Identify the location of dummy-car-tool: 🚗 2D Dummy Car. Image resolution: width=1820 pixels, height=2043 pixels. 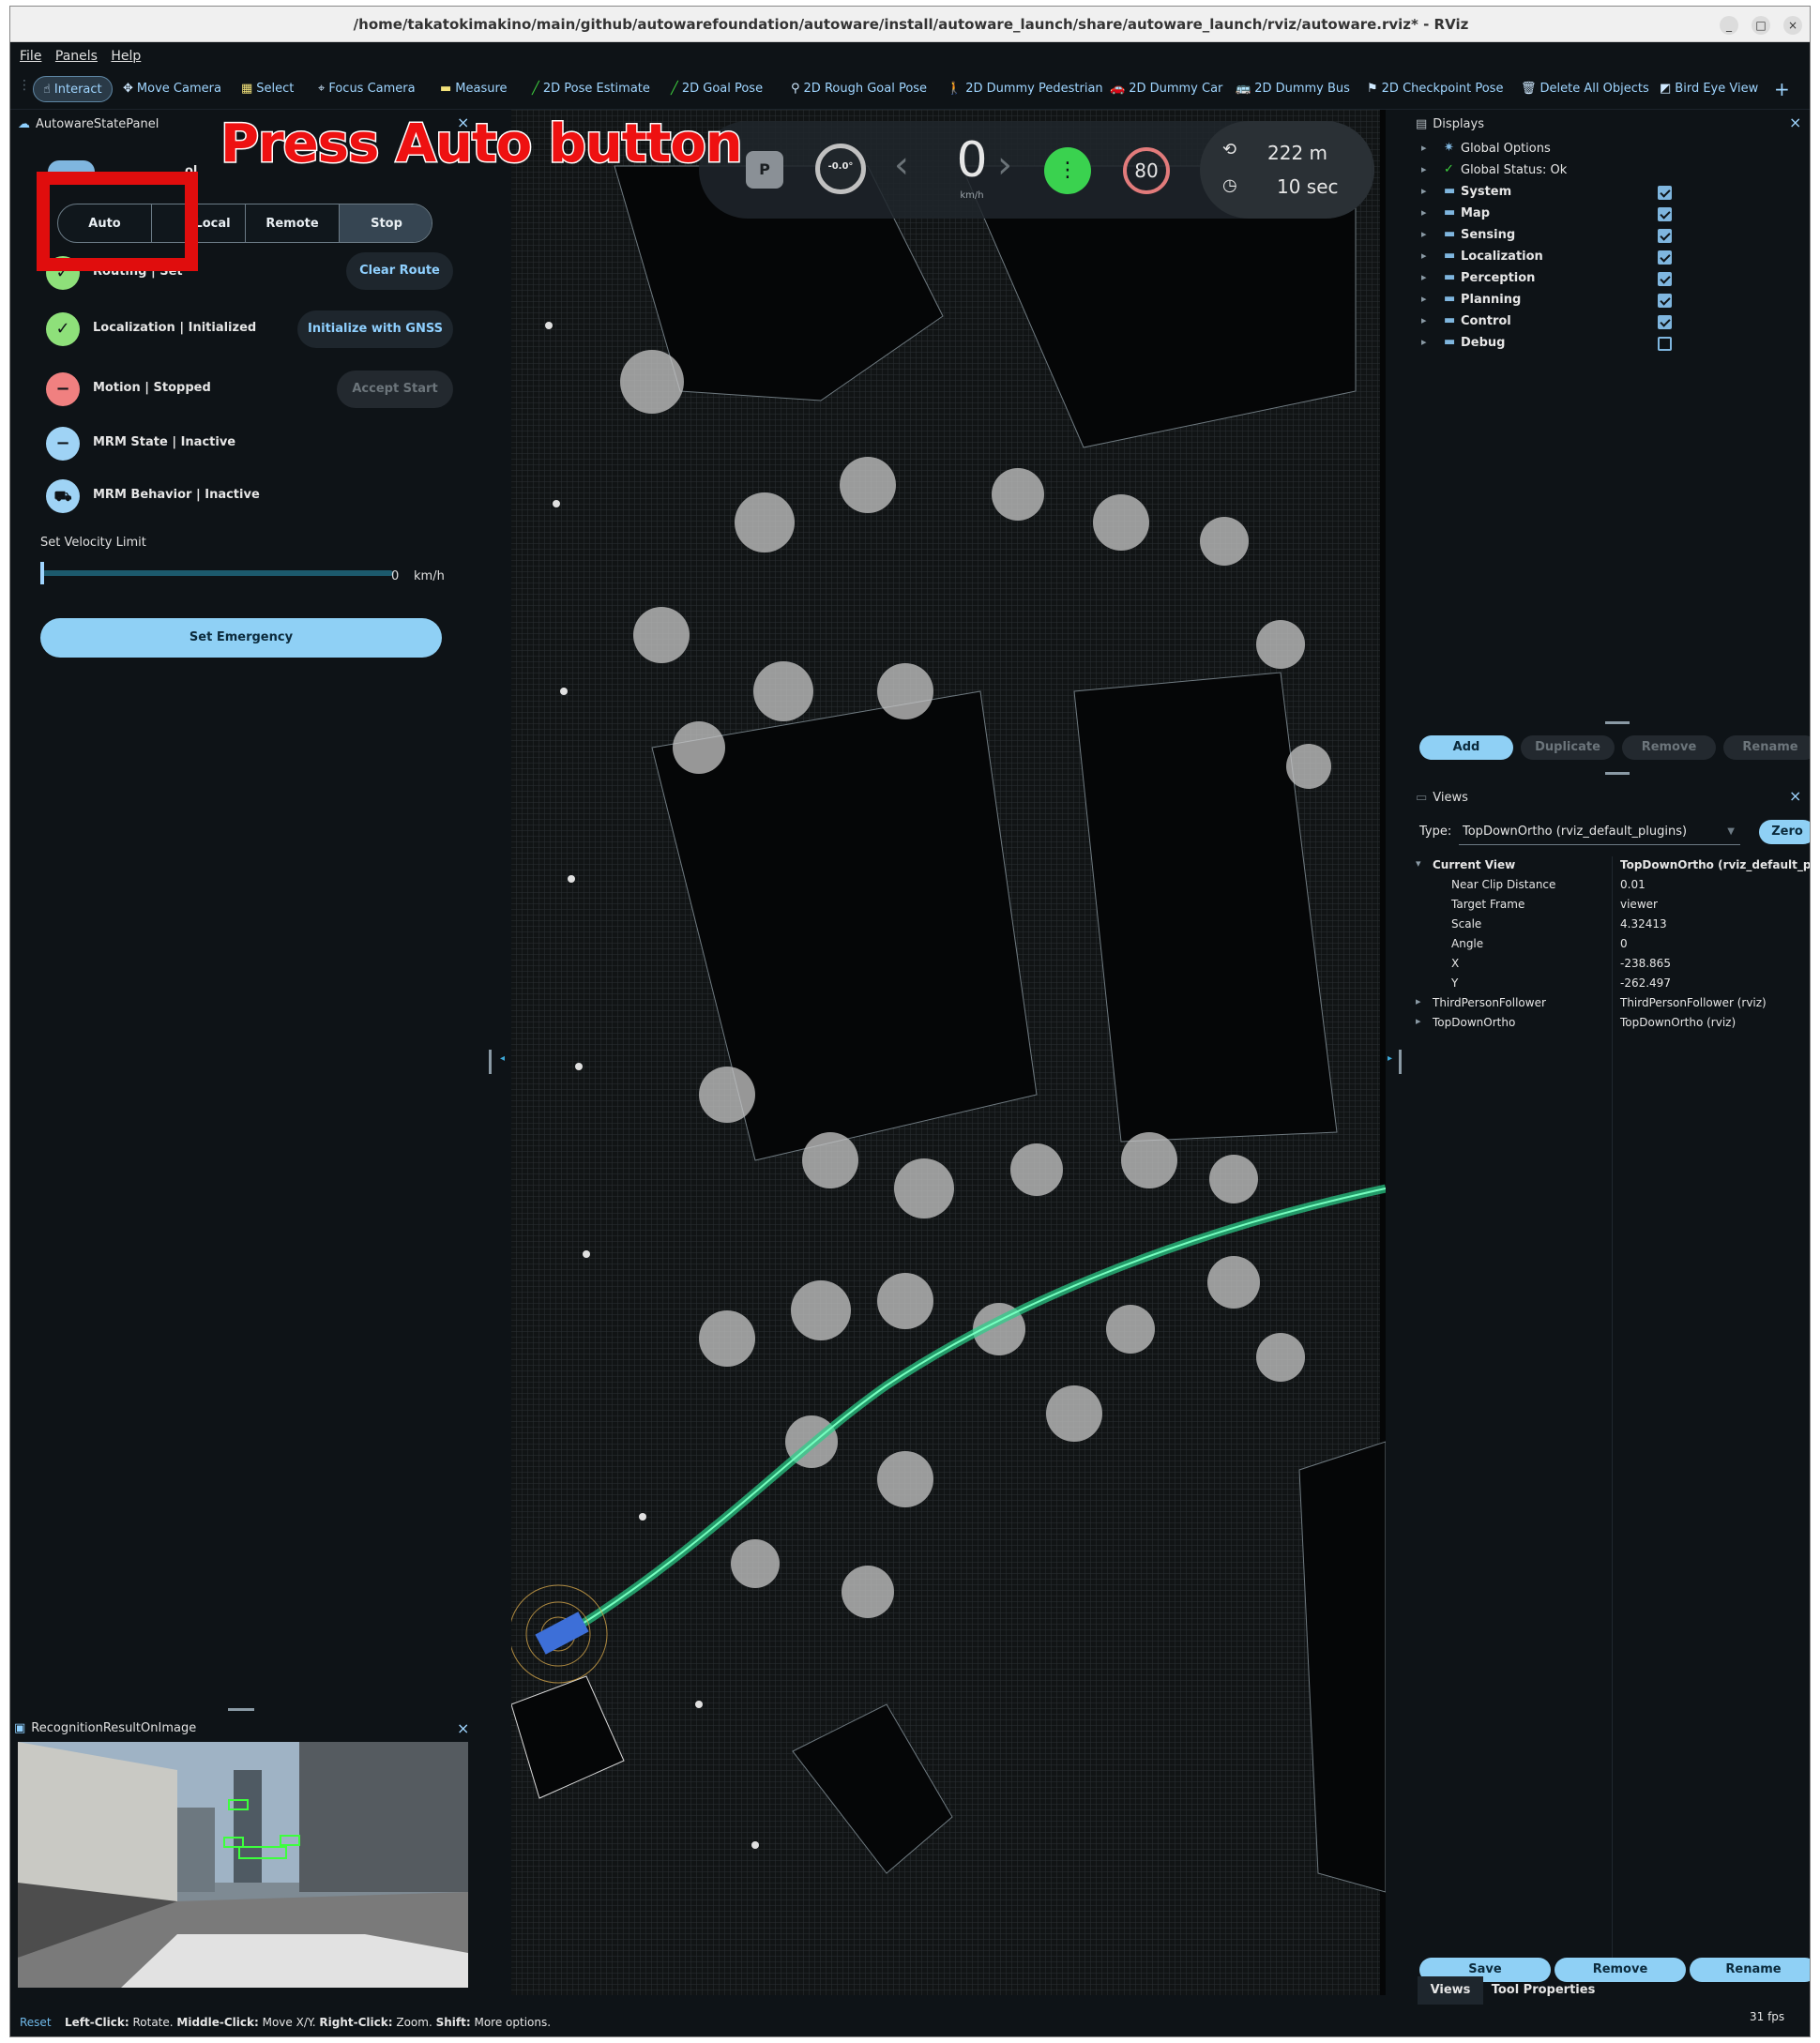
(1166, 89).